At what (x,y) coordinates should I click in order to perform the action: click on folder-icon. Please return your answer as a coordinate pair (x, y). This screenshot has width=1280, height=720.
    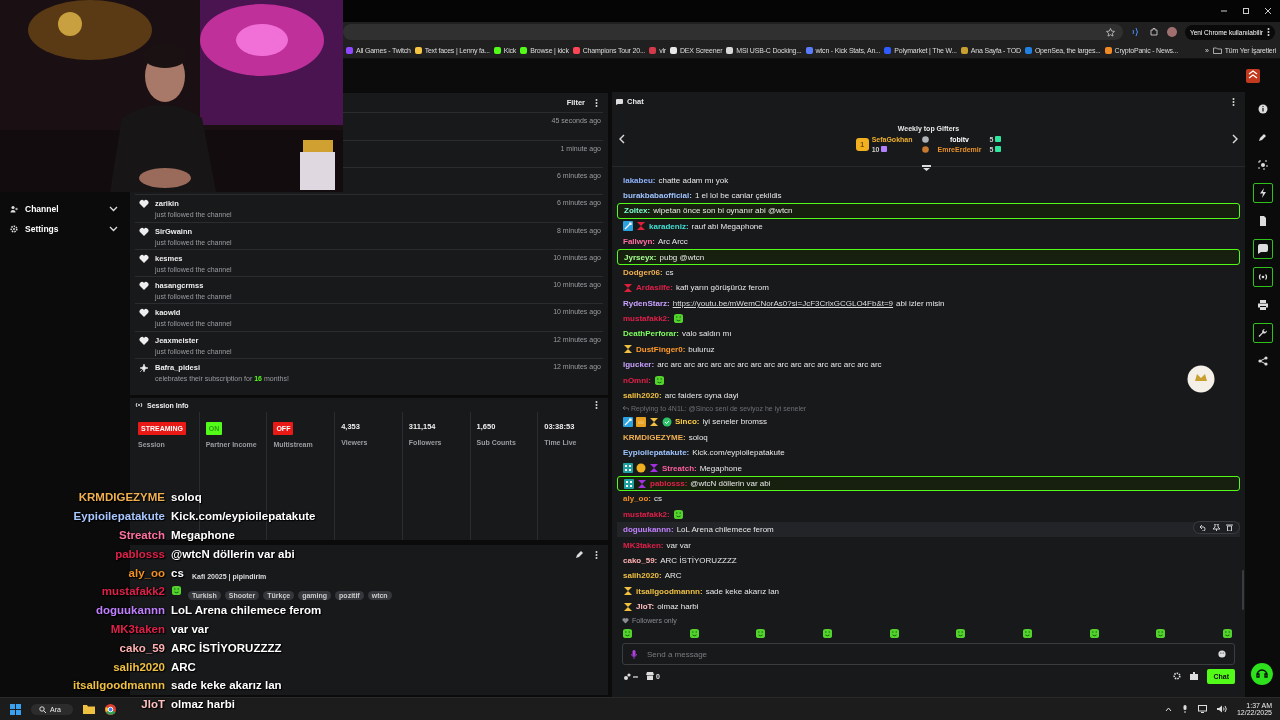
    Looking at the image, I should click on (88, 709).